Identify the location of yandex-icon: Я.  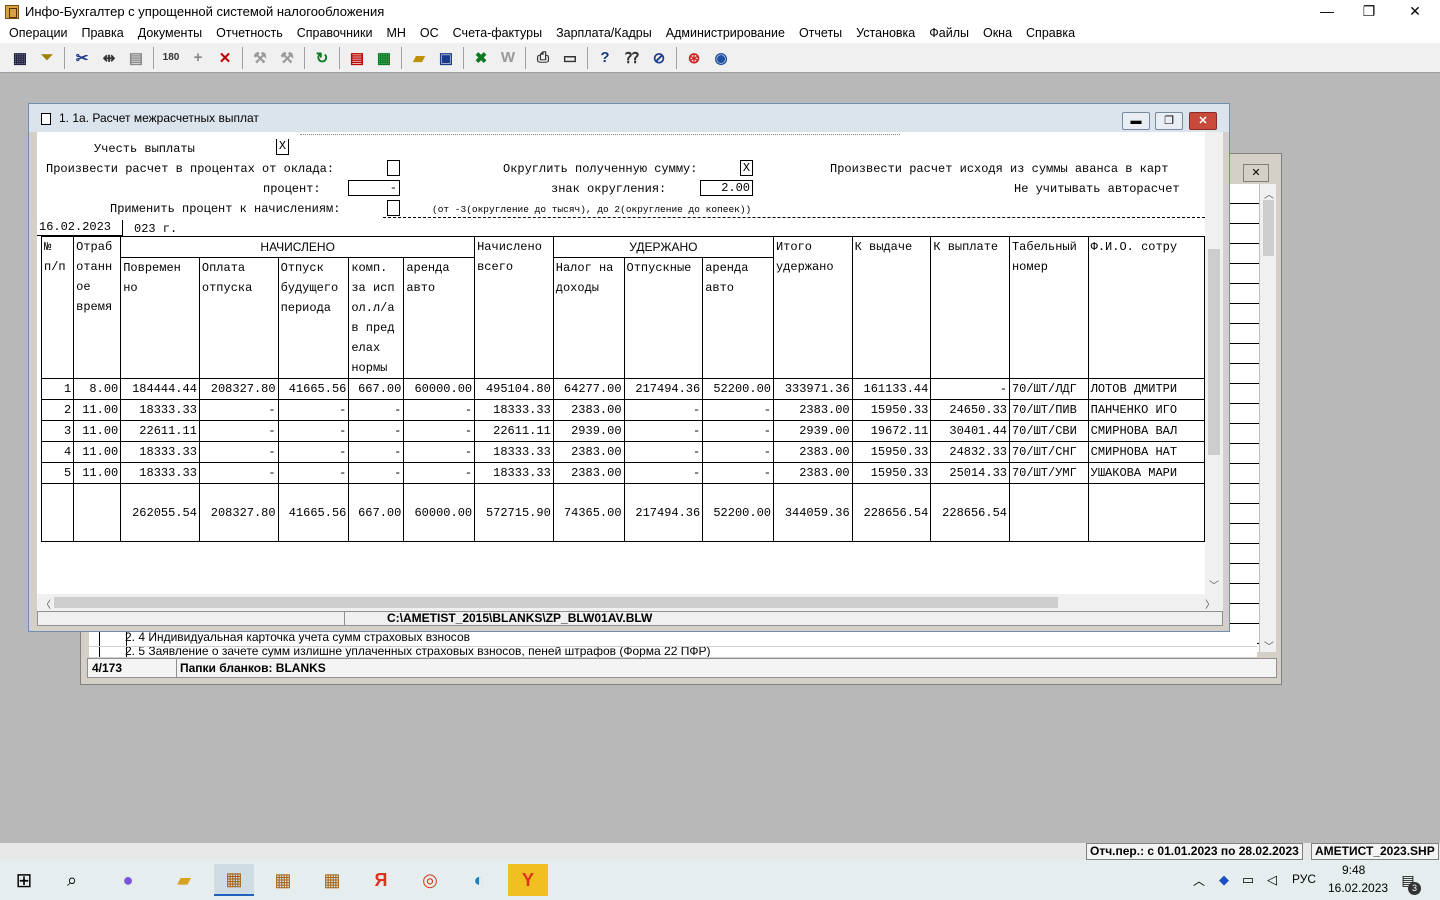
(381, 880).